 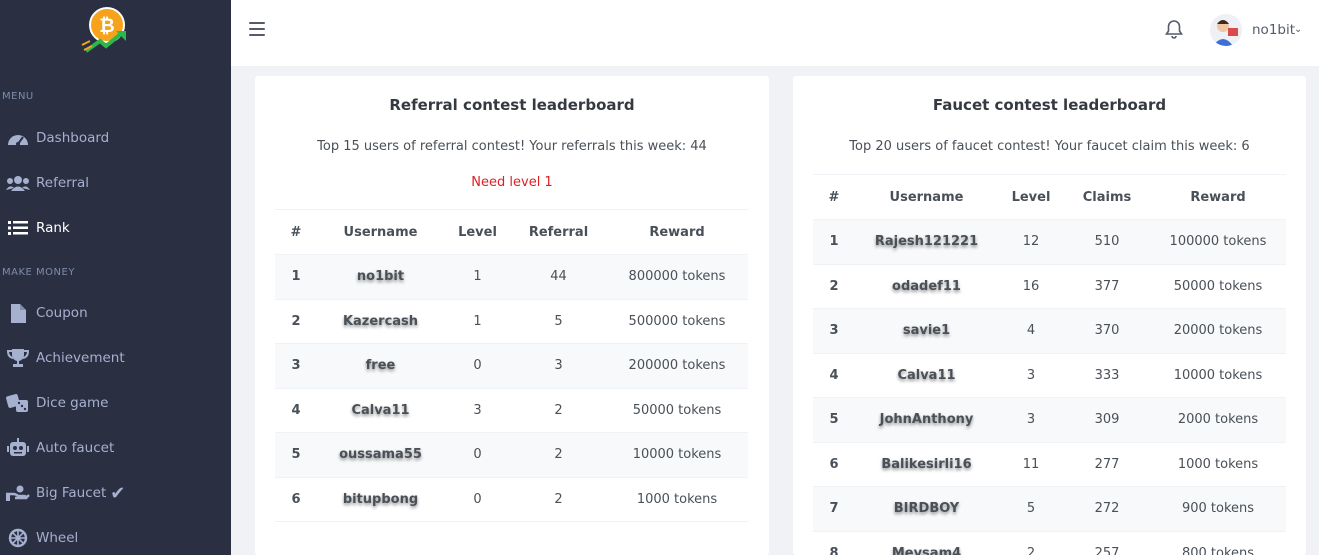 What do you see at coordinates (558, 366) in the screenshot?
I see `referral-cell: 3` at bounding box center [558, 366].